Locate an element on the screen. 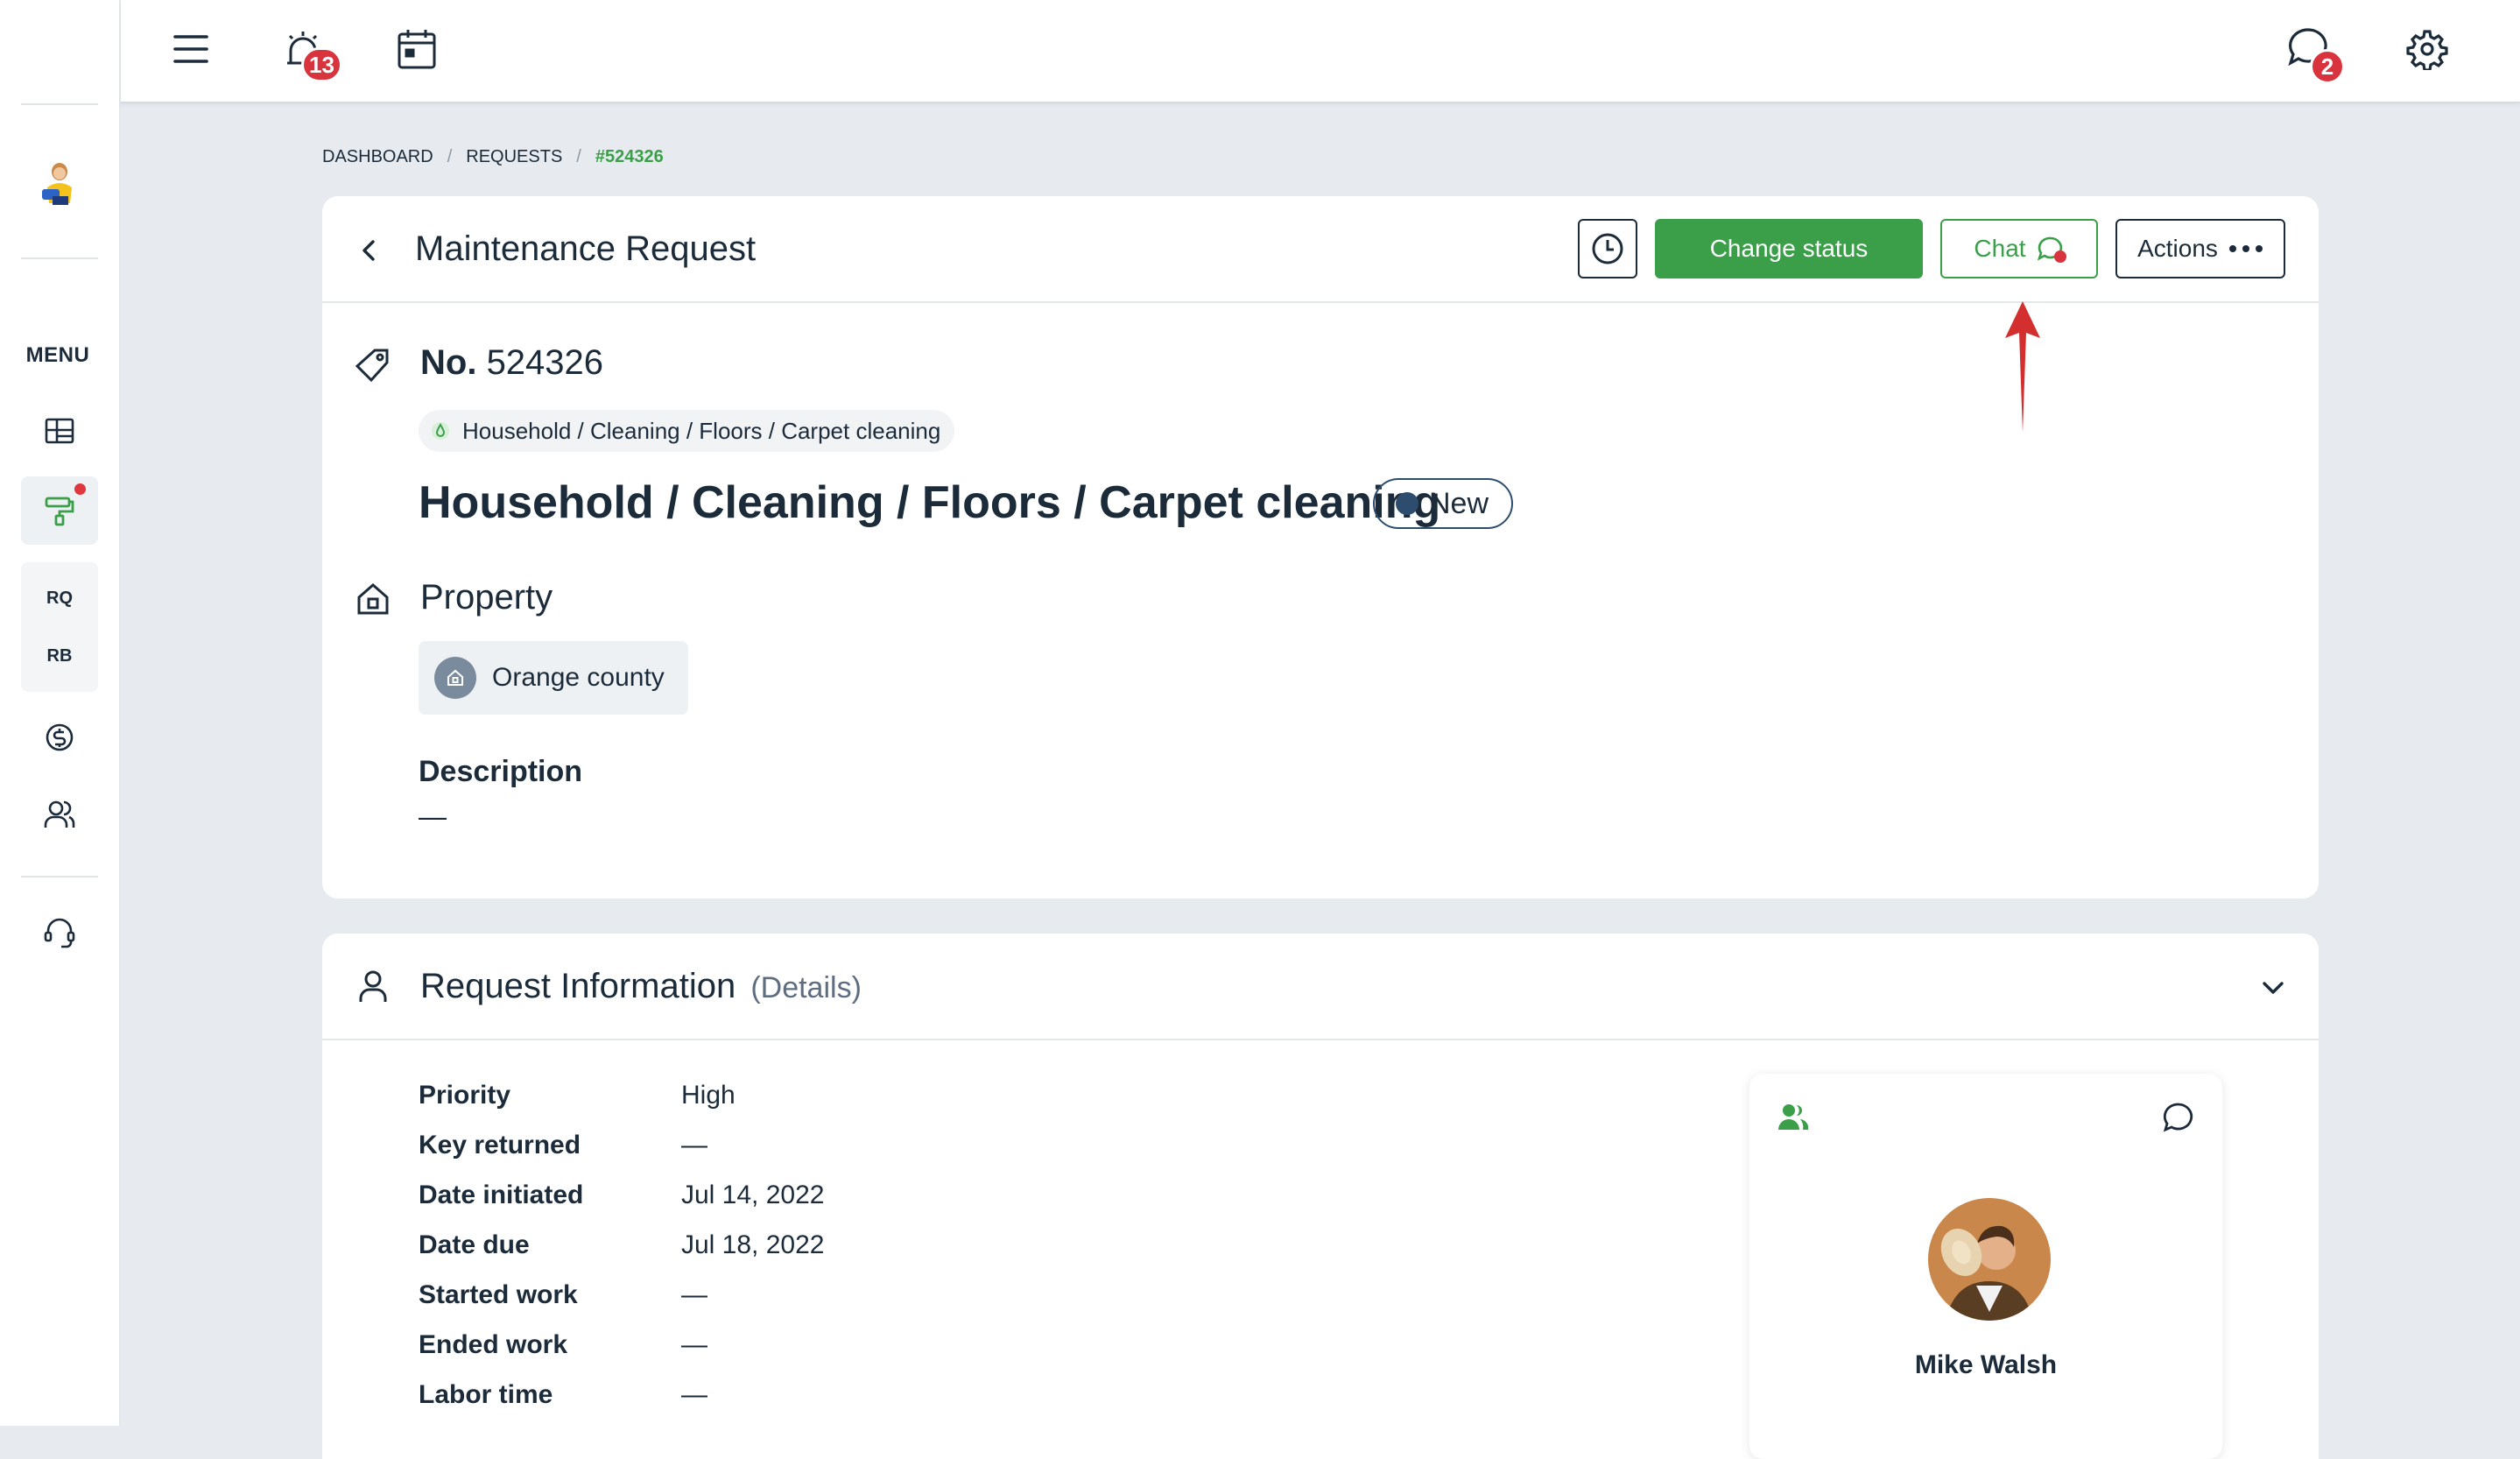 This screenshot has height=1459, width=2520. request-info-header: Request Information (Details) is located at coordinates (1320, 987).